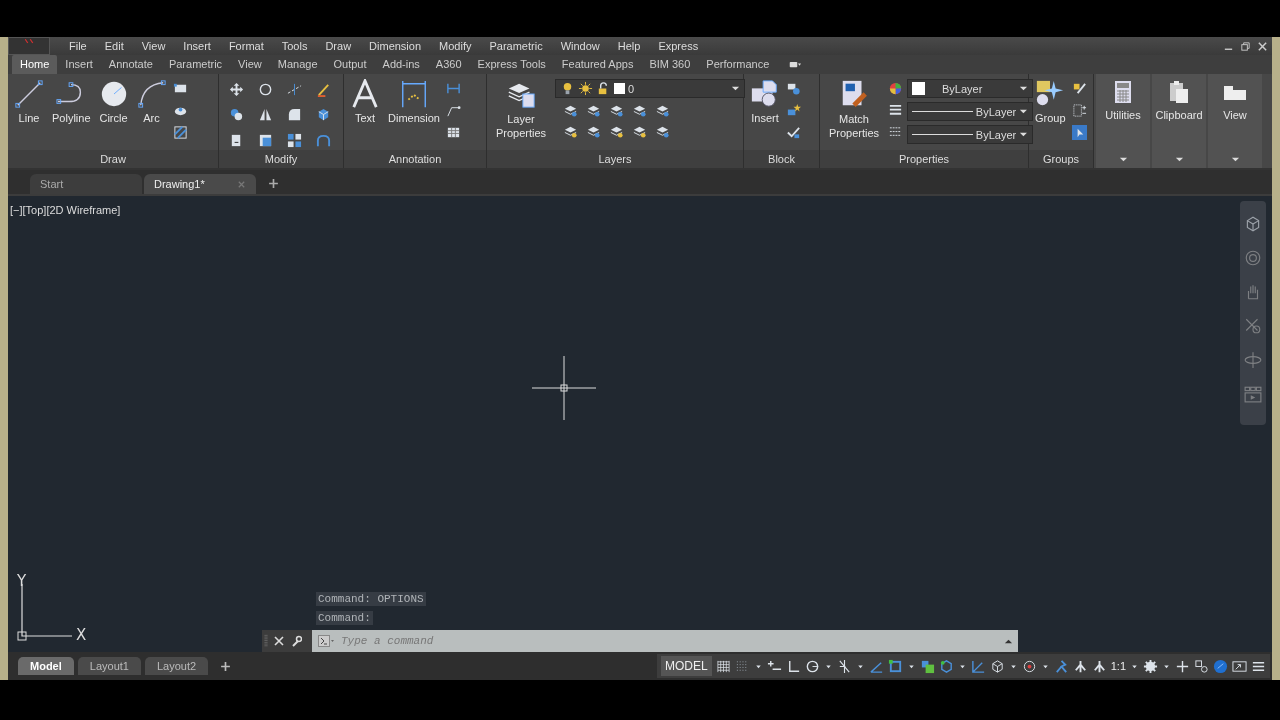  What do you see at coordinates (1245, 46) in the screenshot?
I see `restore-icon` at bounding box center [1245, 46].